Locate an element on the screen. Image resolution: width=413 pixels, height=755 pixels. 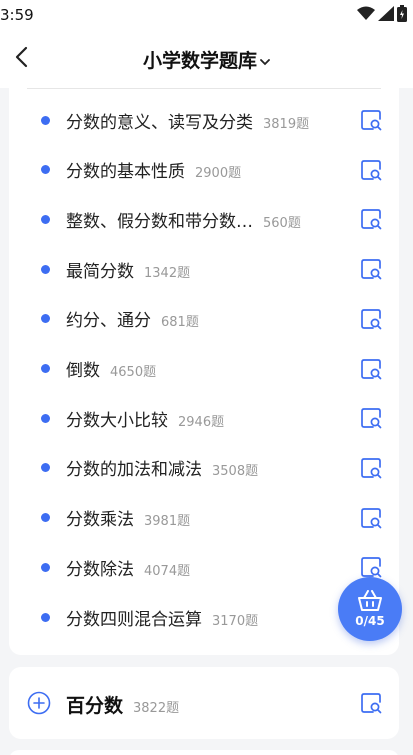
topic-text: 分数除法 4074题 is located at coordinates (128, 567).